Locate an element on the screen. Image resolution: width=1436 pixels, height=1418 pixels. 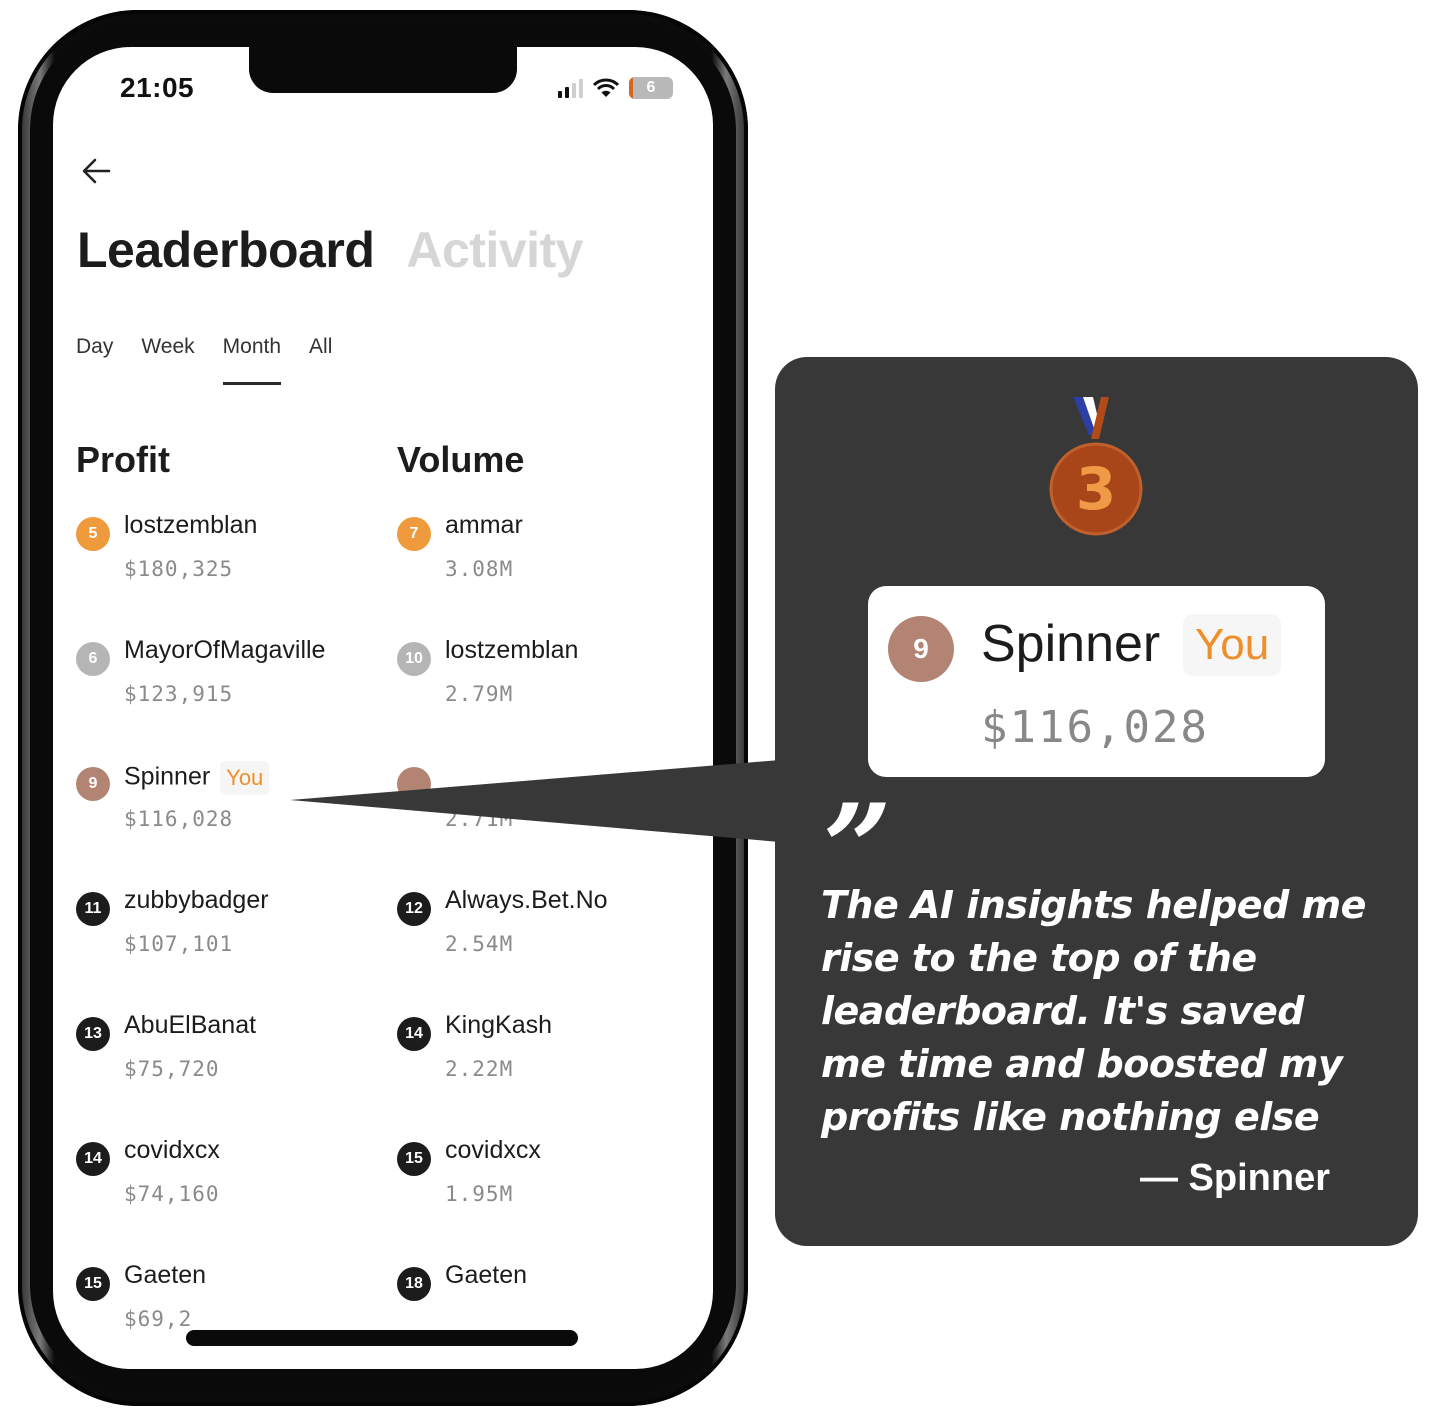
user-profit: $116,028 is located at coordinates (1095, 727).